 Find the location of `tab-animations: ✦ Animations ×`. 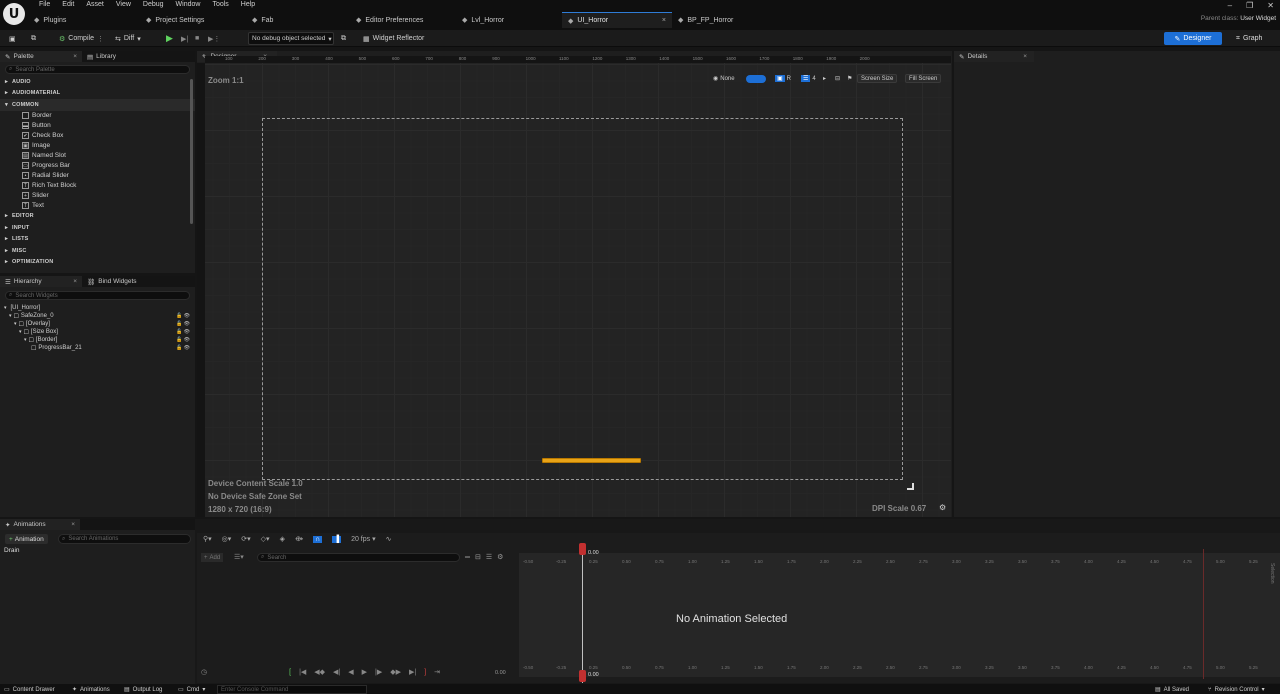

tab-animations: ✦ Animations × is located at coordinates (40, 524).